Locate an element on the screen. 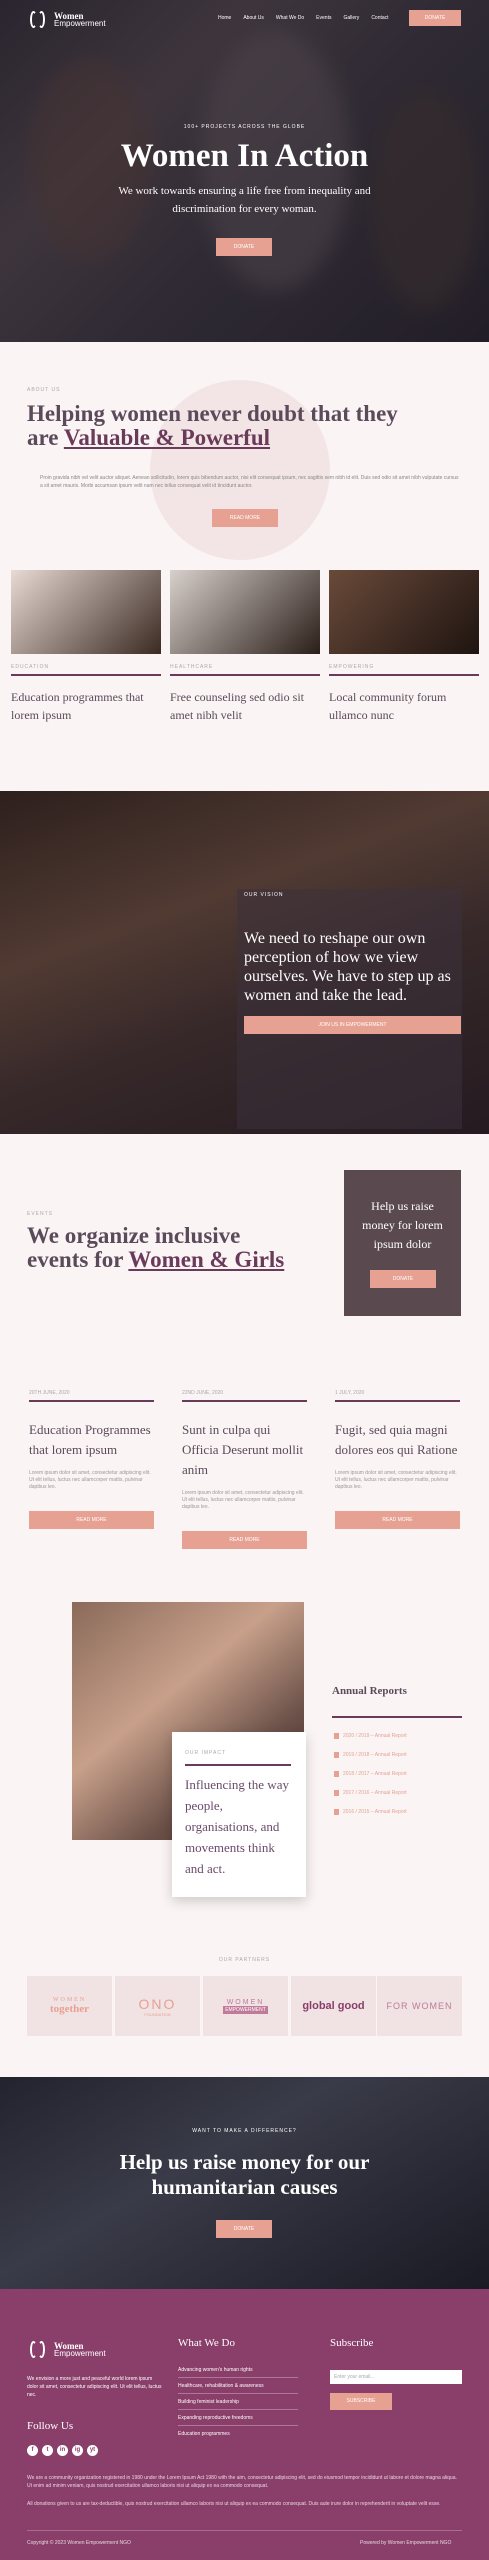 The width and height of the screenshot is (489, 2560). subscribe-button: SUBSCRIBE is located at coordinates (361, 2401).